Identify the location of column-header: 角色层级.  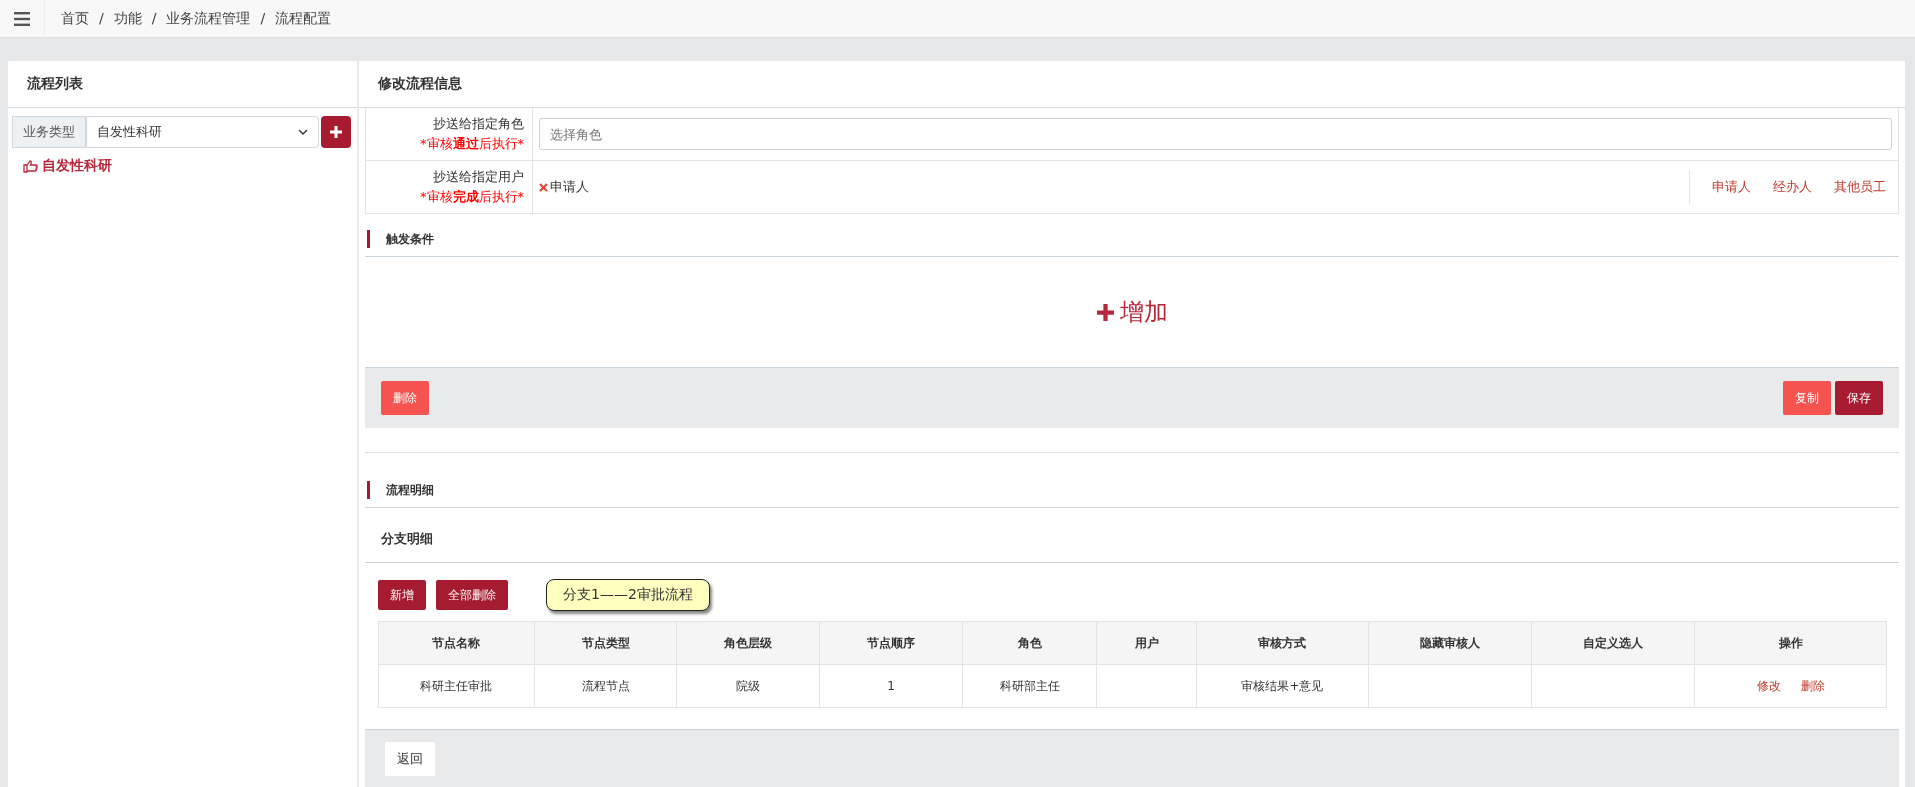
(748, 643).